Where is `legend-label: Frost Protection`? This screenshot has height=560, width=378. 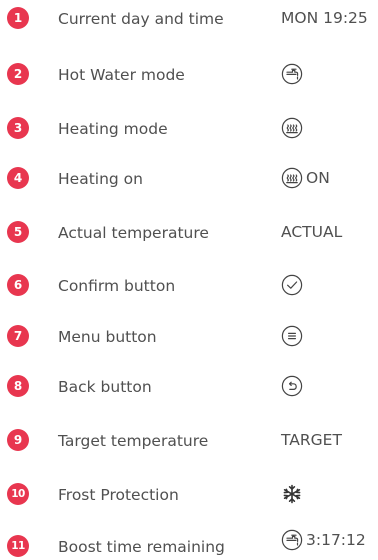
legend-label: Frost Protection is located at coordinates (118, 495).